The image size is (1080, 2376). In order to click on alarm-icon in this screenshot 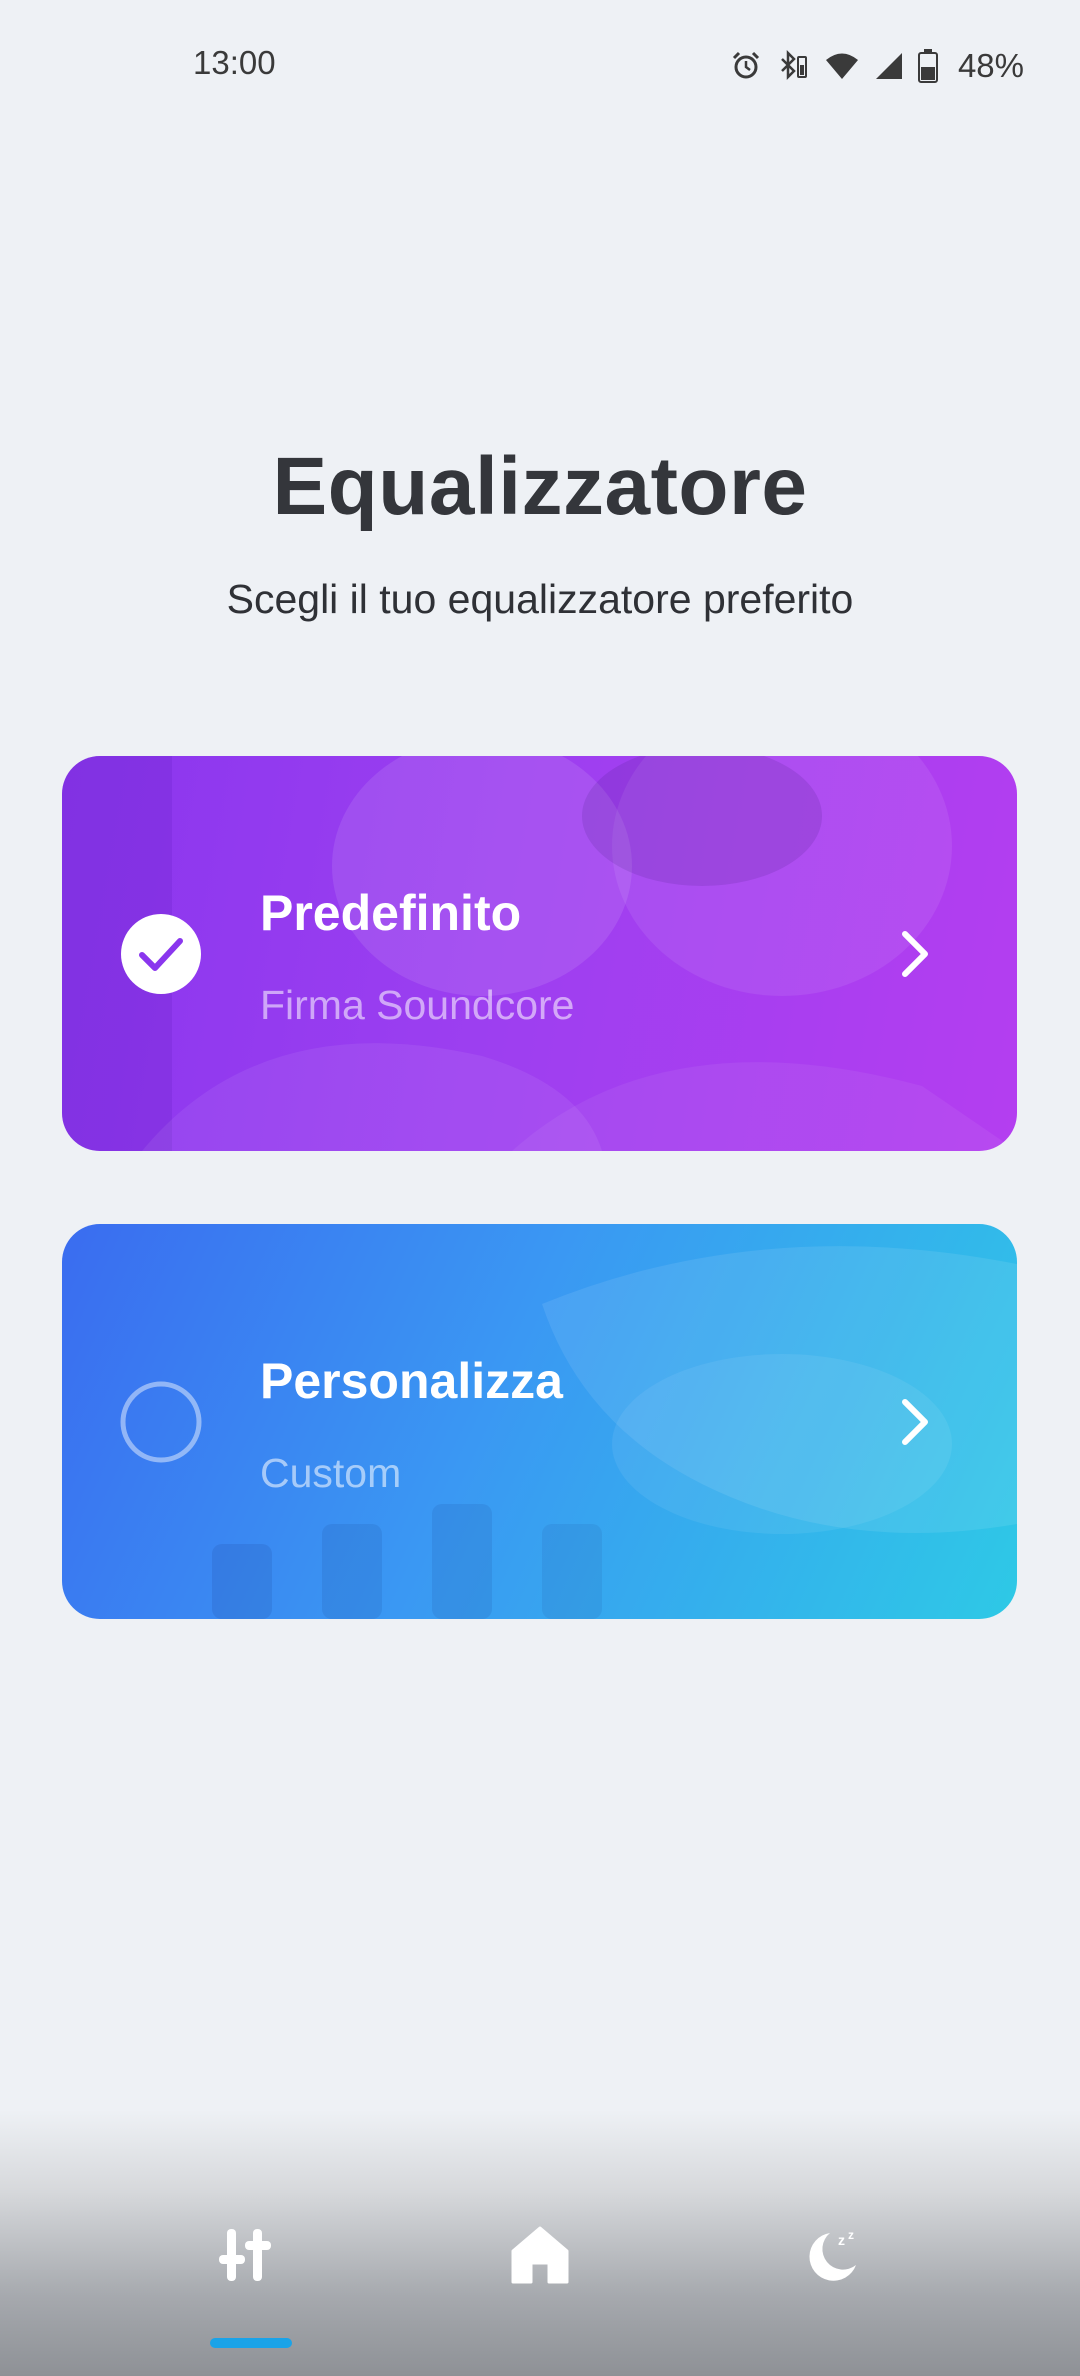, I will do `click(745, 65)`.